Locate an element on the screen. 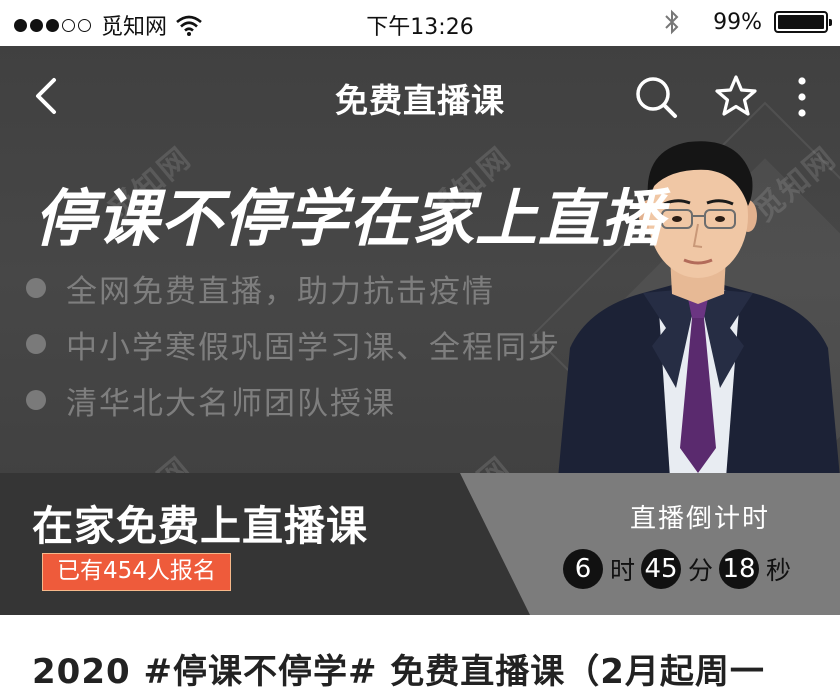 The width and height of the screenshot is (840, 700). star-icon is located at coordinates (736, 96).